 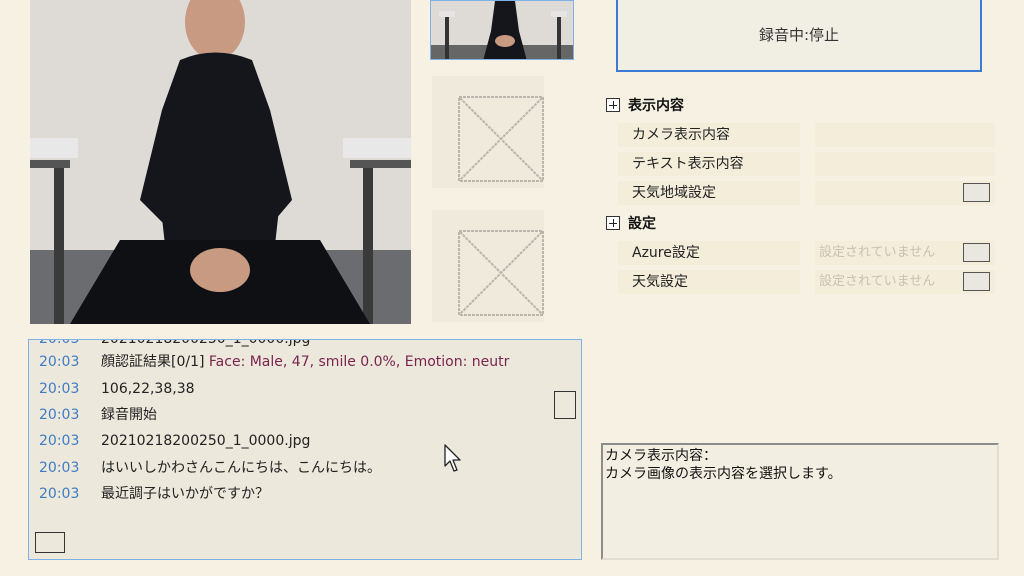 I want to click on category-display-label: 表示内容, so click(x=656, y=106).